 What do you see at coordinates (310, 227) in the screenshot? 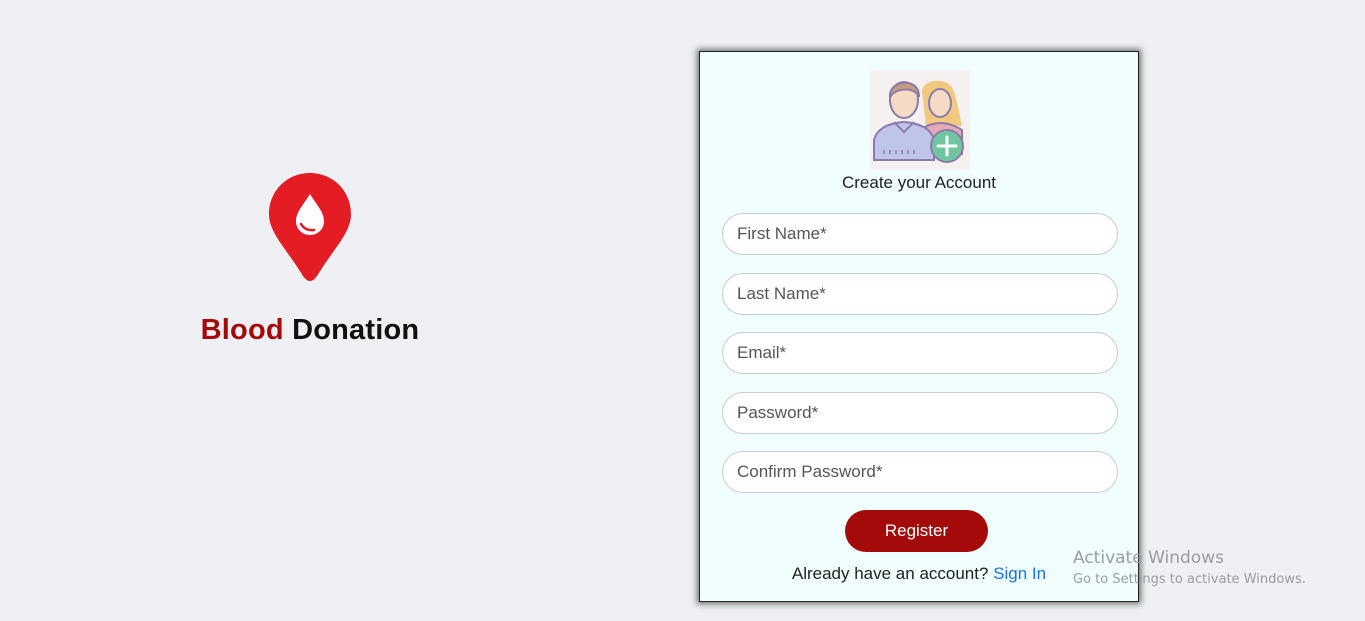
I see `blood-drop-pin-icon` at bounding box center [310, 227].